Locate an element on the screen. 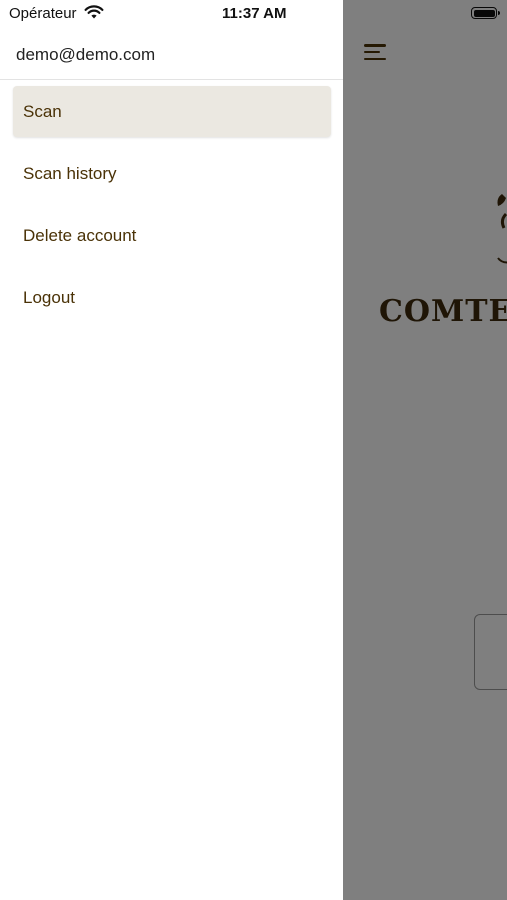 This screenshot has height=900, width=507. carrier-name: Opérateur is located at coordinates (43, 13).